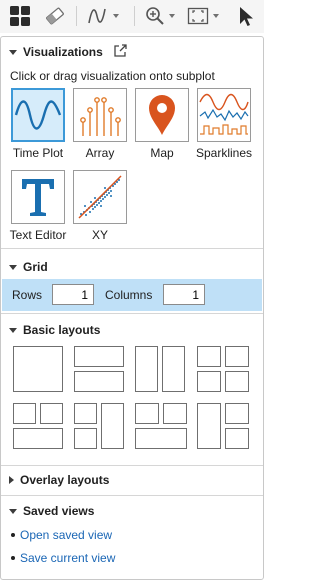 Image resolution: width=320 pixels, height=580 pixels. What do you see at coordinates (62, 330) in the screenshot?
I see `basic-layouts-title: Basic layouts` at bounding box center [62, 330].